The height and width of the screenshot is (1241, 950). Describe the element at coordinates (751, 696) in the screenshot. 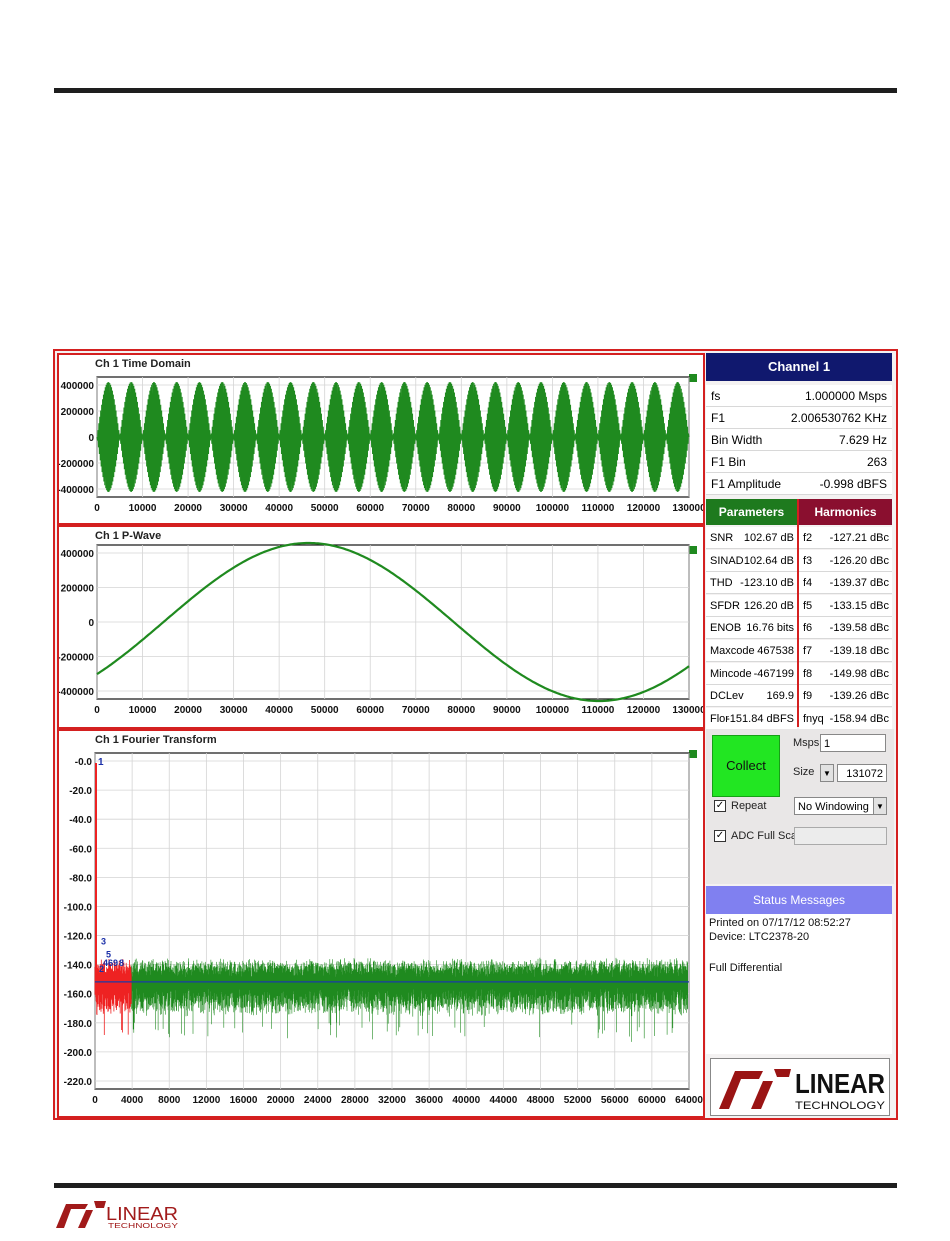

I see `parameter-row: DCLev 169.9` at that location.